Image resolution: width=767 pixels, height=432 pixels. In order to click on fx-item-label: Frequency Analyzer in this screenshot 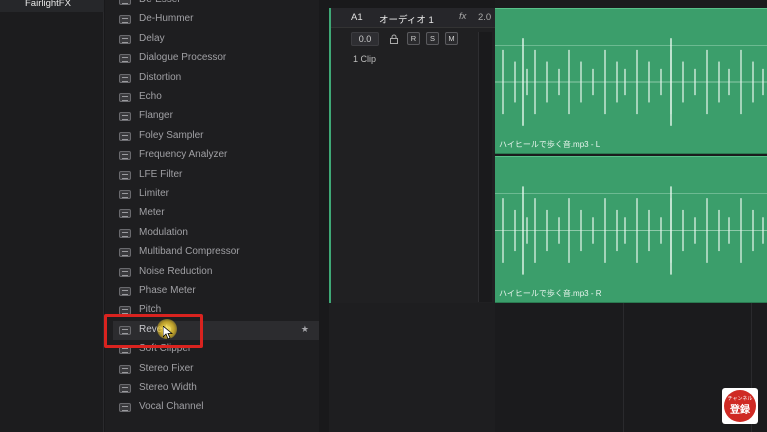, I will do `click(183, 155)`.